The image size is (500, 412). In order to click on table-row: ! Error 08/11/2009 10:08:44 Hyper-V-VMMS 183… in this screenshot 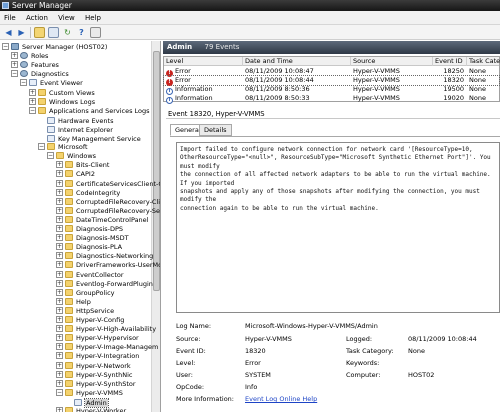, I will do `click(331, 80)`.